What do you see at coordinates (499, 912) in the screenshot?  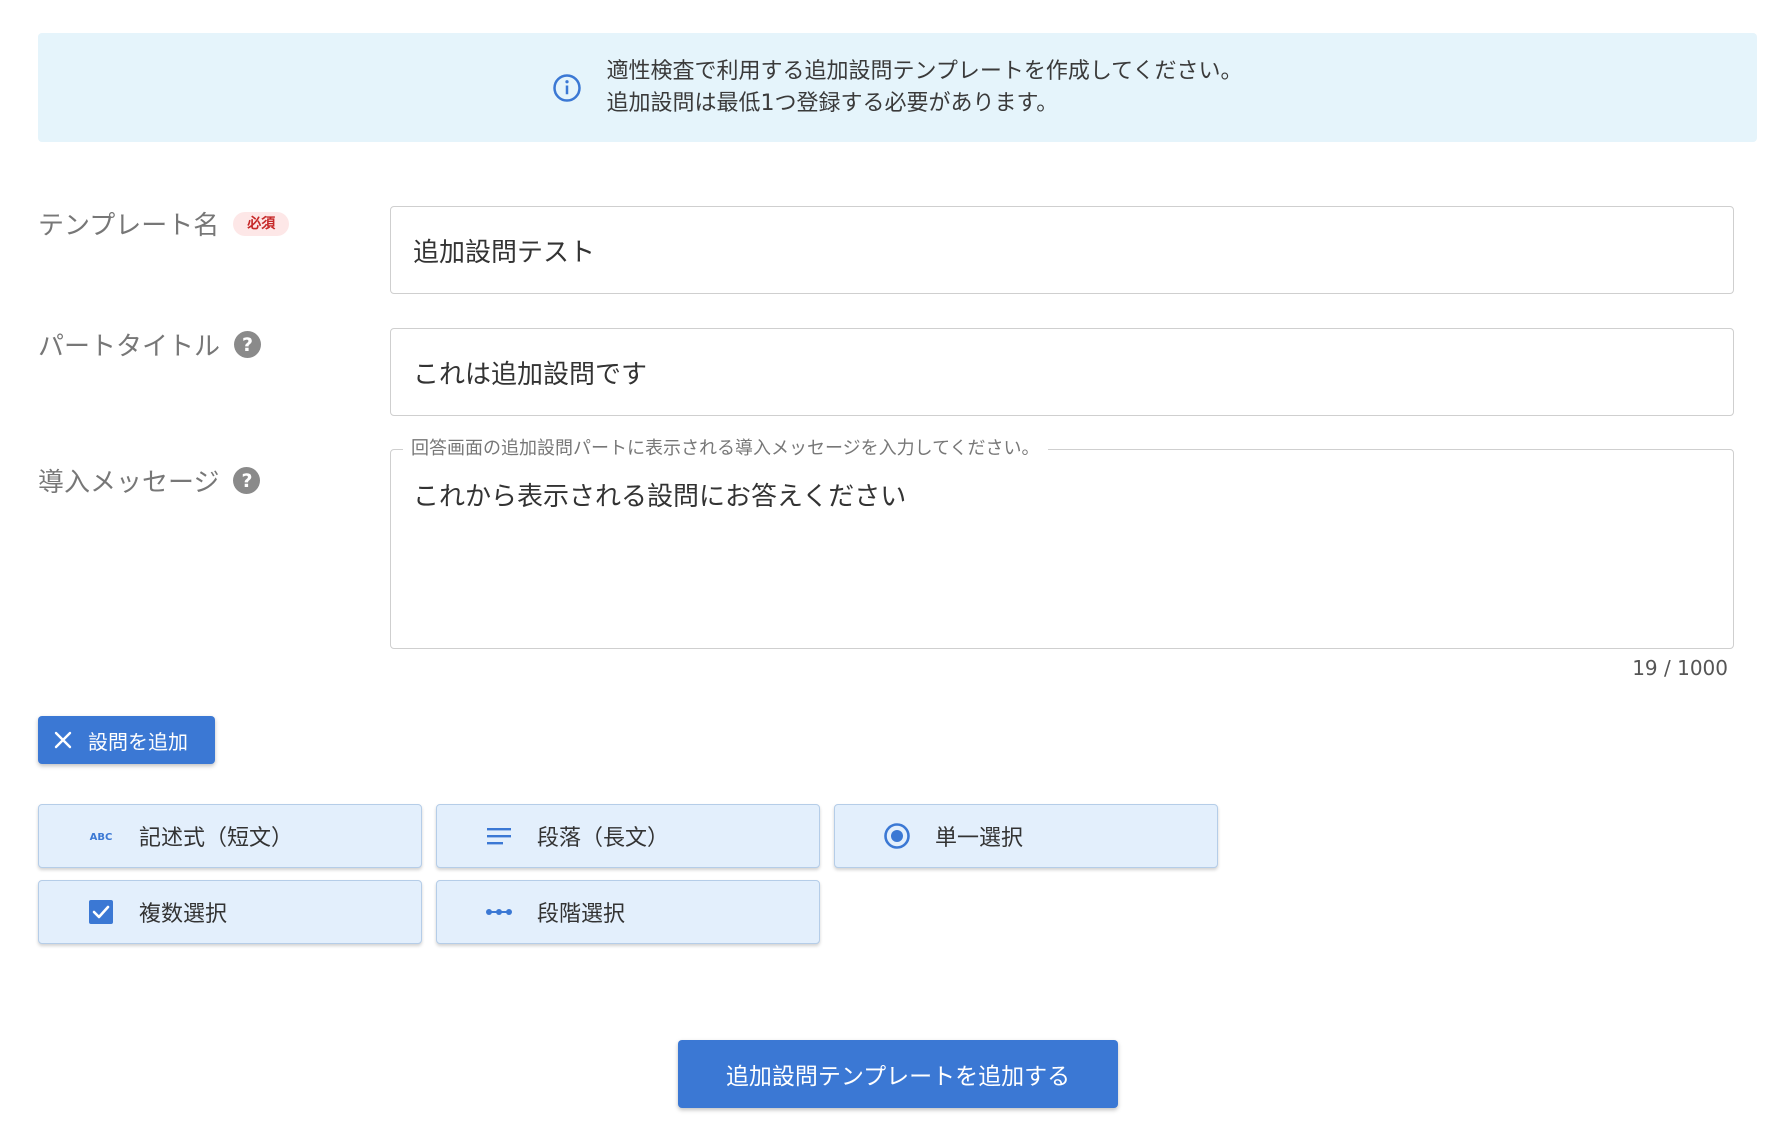 I see `linear-scale-icon` at bounding box center [499, 912].